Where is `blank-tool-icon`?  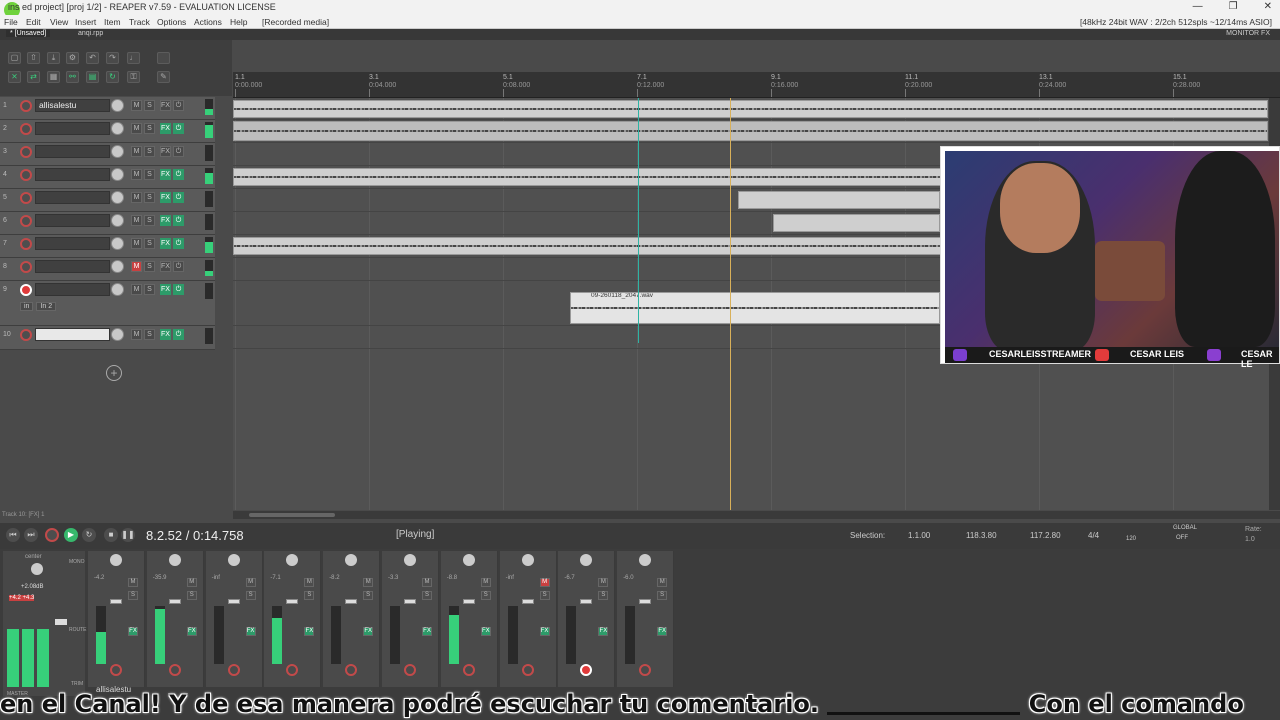 blank-tool-icon is located at coordinates (163, 58).